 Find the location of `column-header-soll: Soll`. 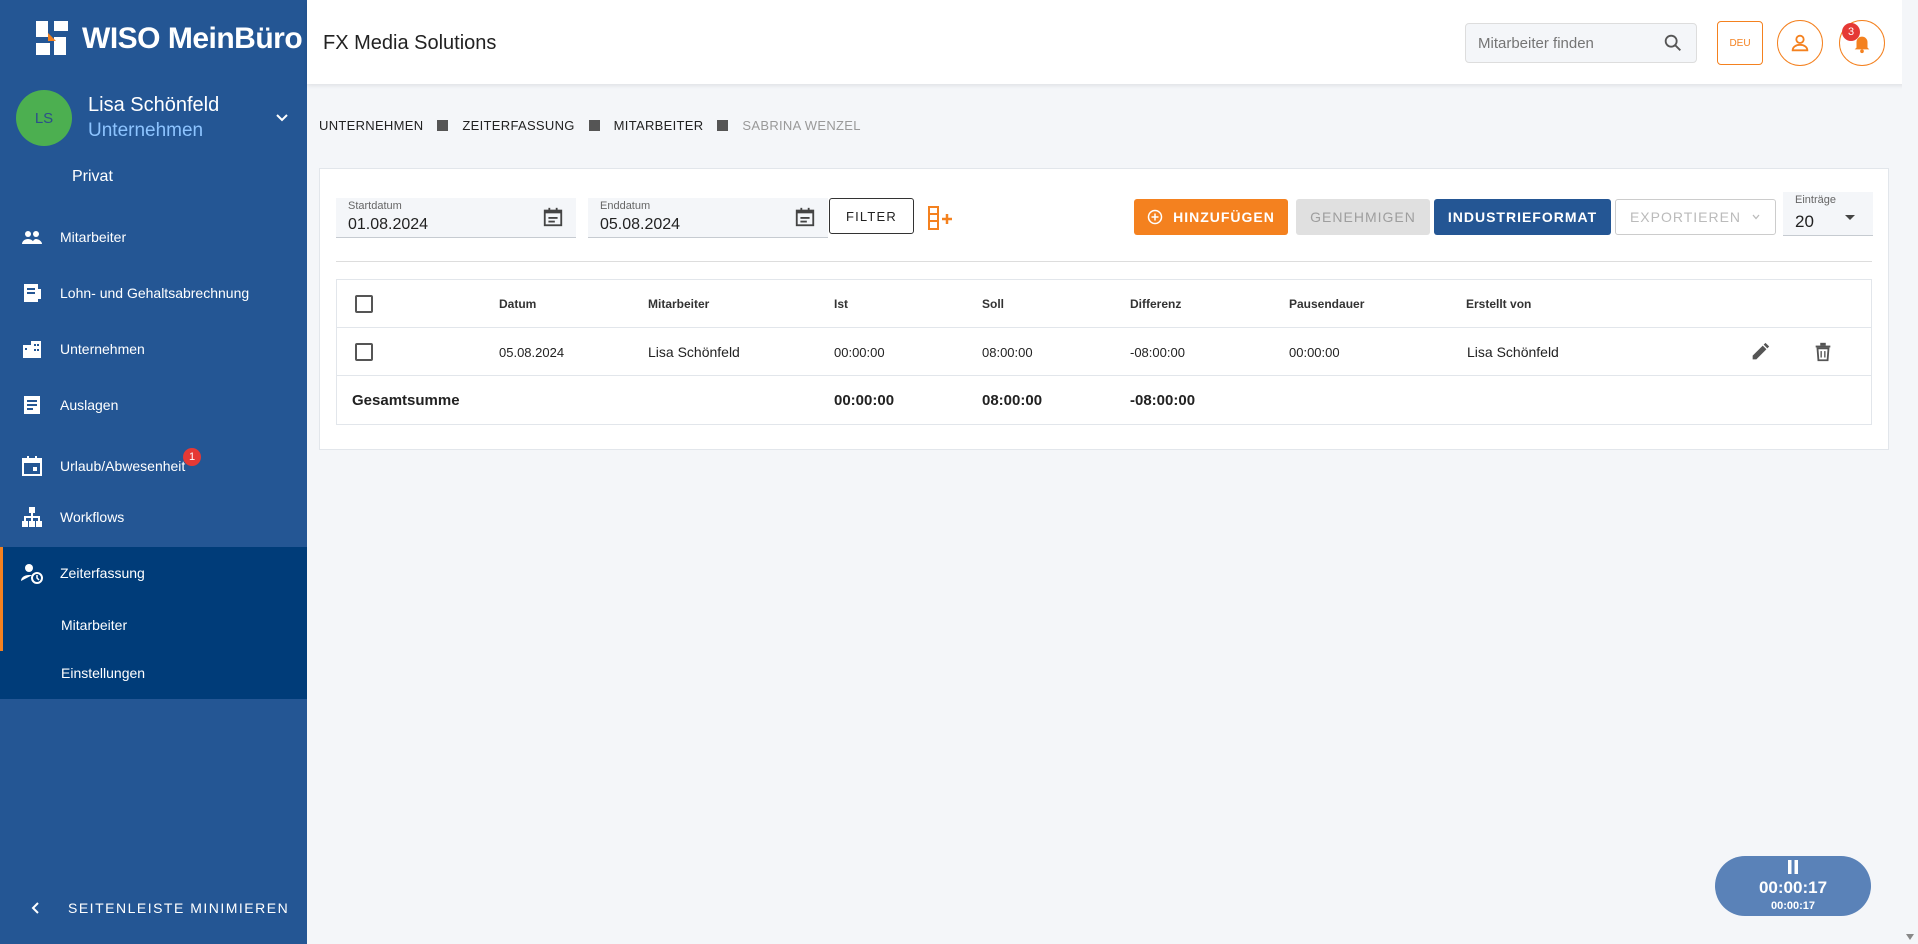

column-header-soll: Soll is located at coordinates (993, 304).